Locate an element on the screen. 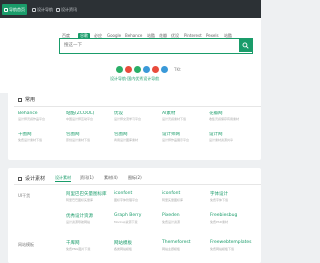 The width and height of the screenshot is (320, 263). resource-link: 千库网 is located at coordinates (73, 243).